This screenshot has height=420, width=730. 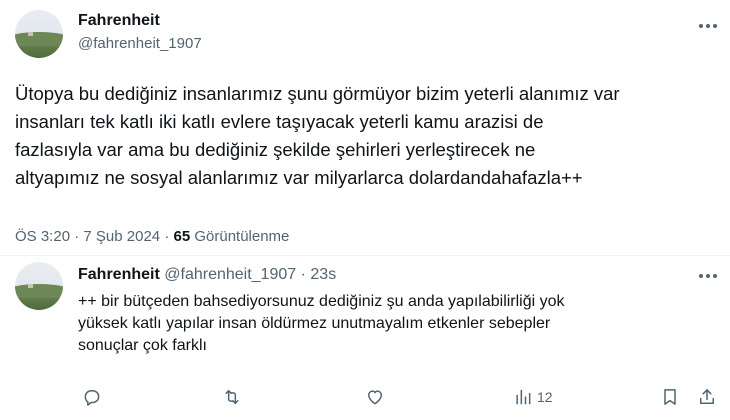 I want to click on reply-age: 23s, so click(x=323, y=274).